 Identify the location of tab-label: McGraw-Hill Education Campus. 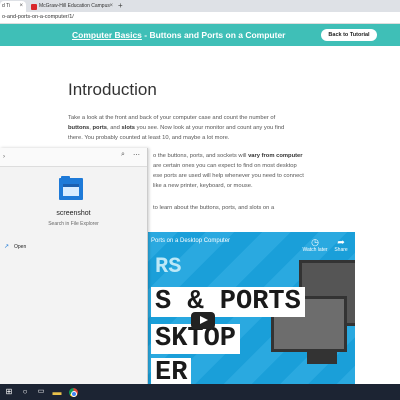
(74, 6).